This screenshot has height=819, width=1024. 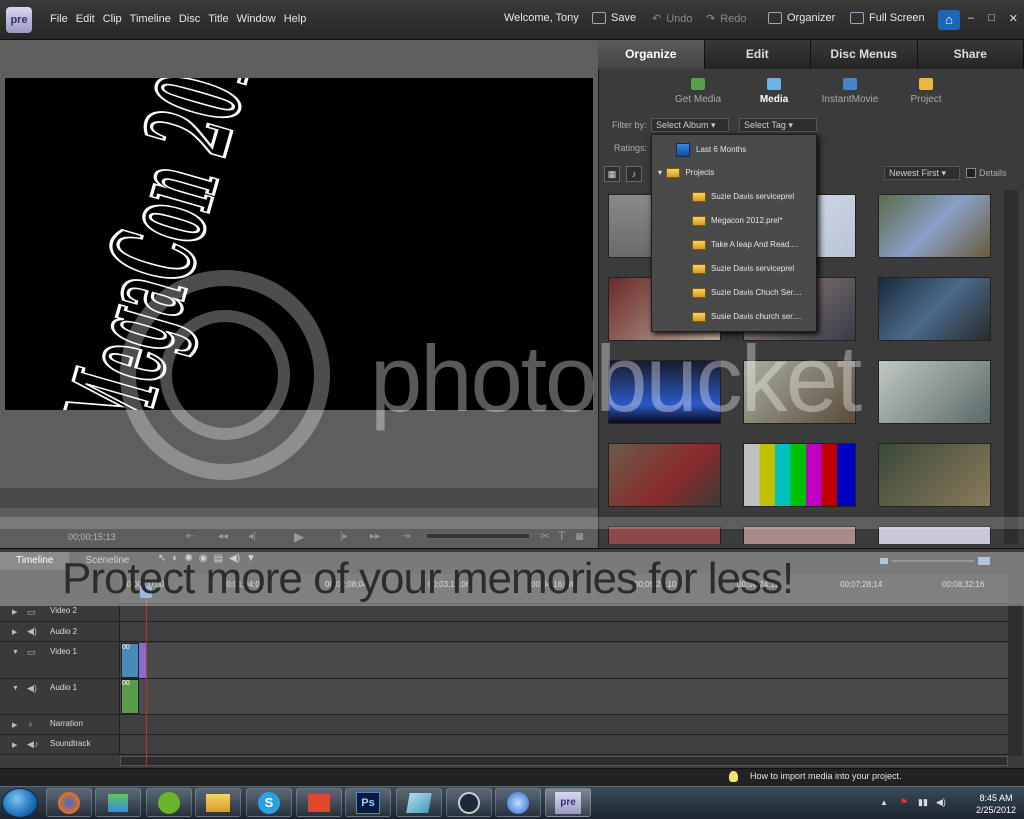 What do you see at coordinates (737, 221) in the screenshot?
I see `project-item: Megacon 2012.prel*` at bounding box center [737, 221].